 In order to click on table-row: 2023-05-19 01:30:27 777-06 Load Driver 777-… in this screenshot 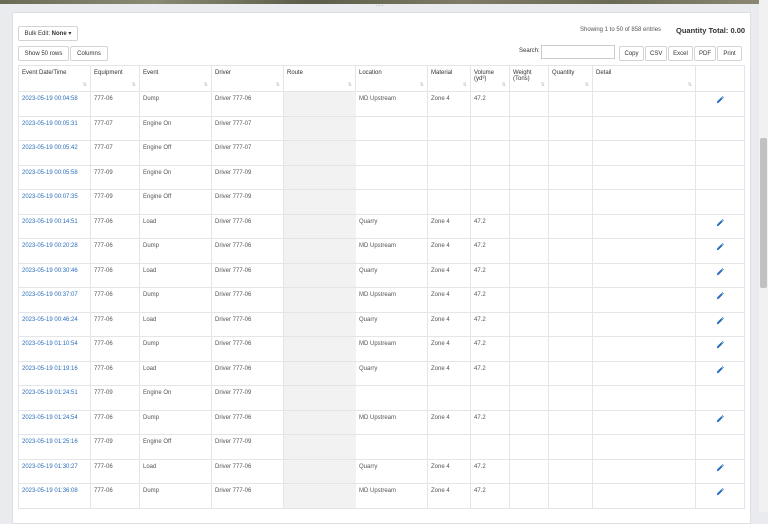, I will do `click(381, 471)`.